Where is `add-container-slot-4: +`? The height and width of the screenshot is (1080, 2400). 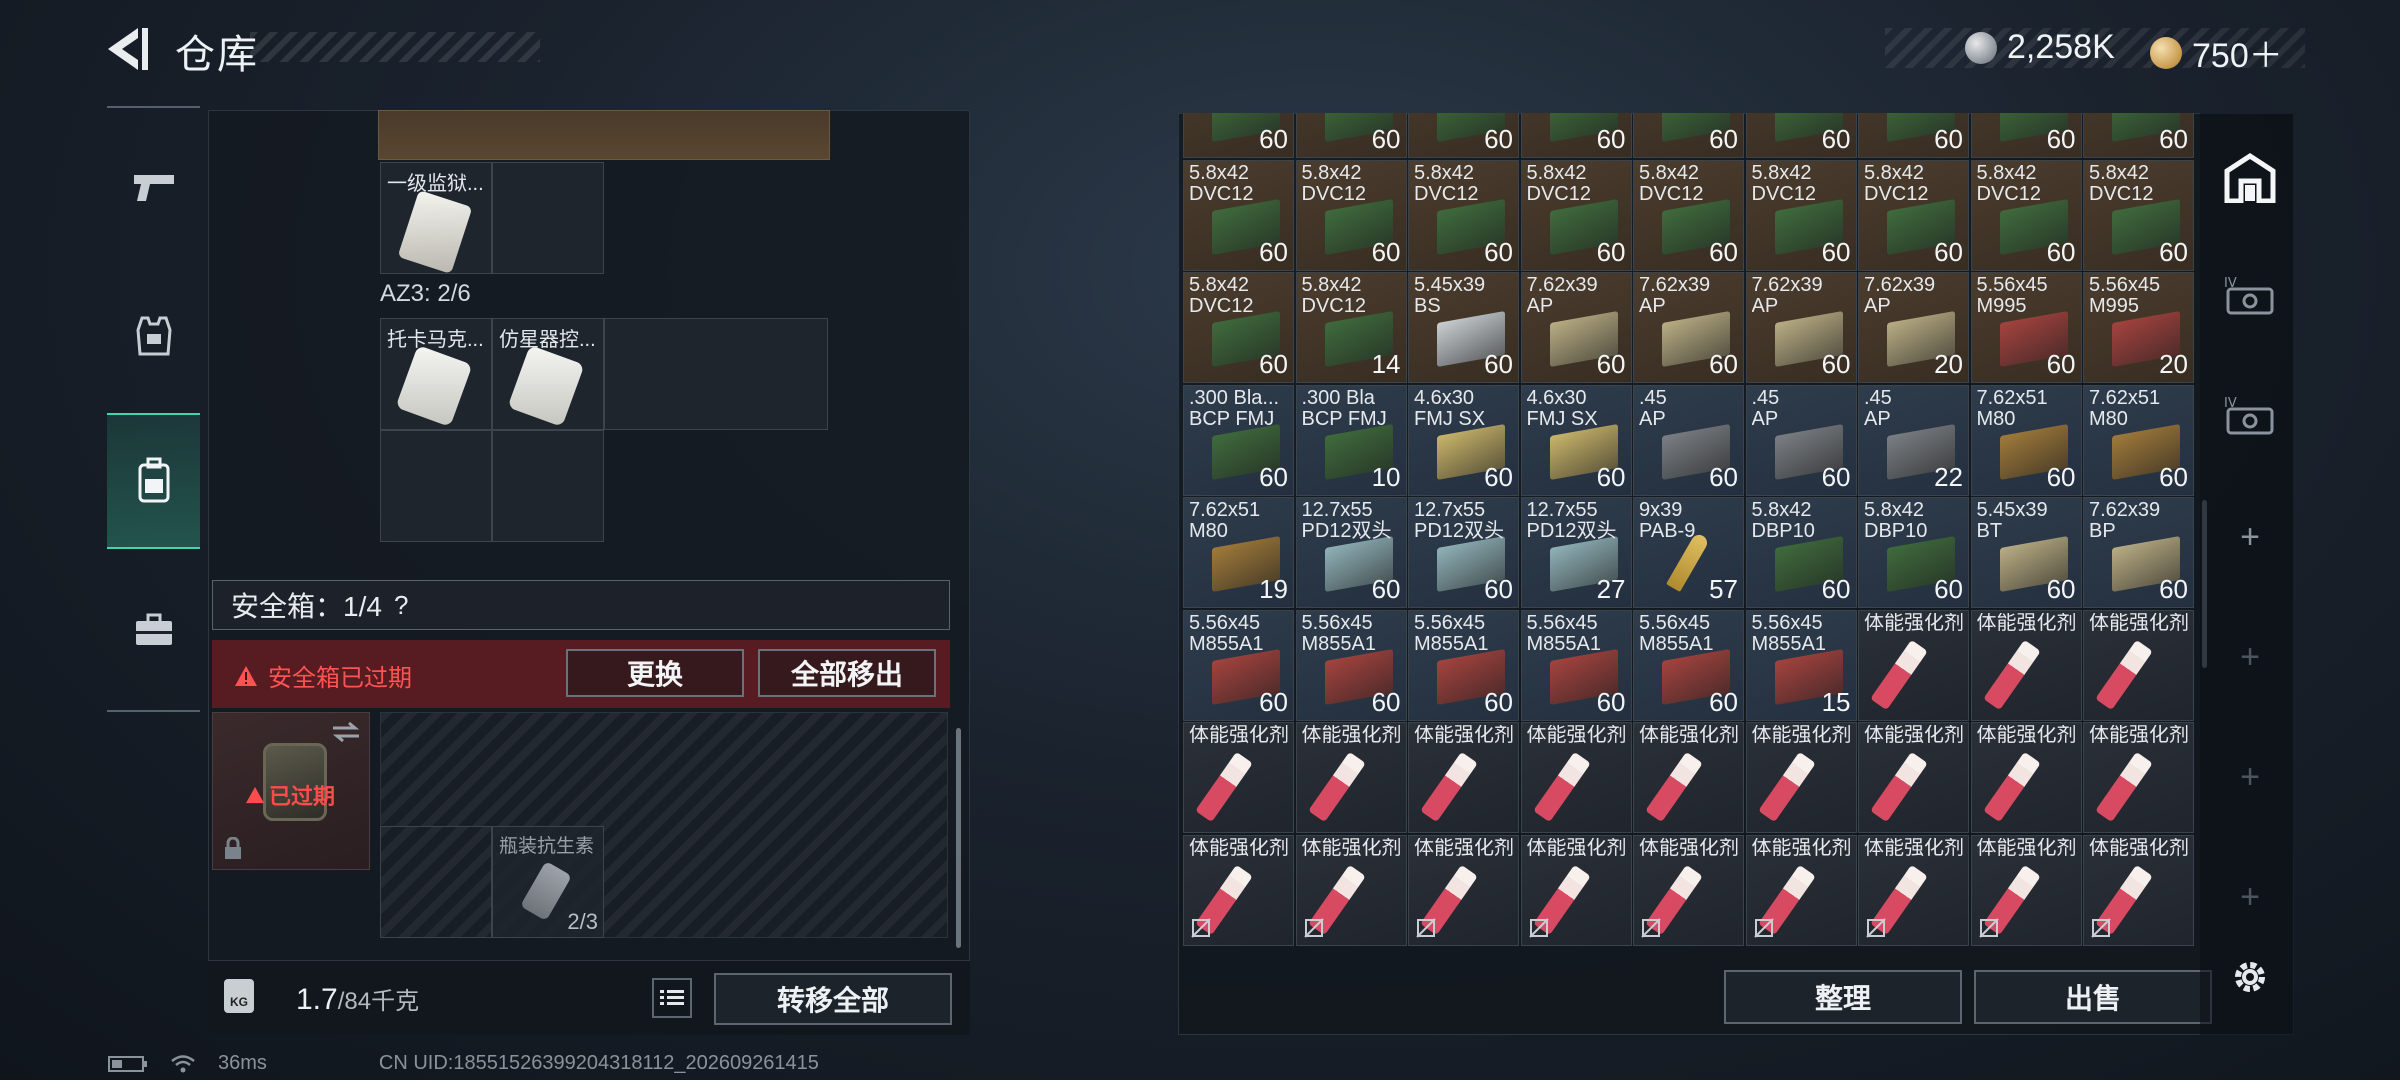
add-container-slot-4: + is located at coordinates (2250, 897).